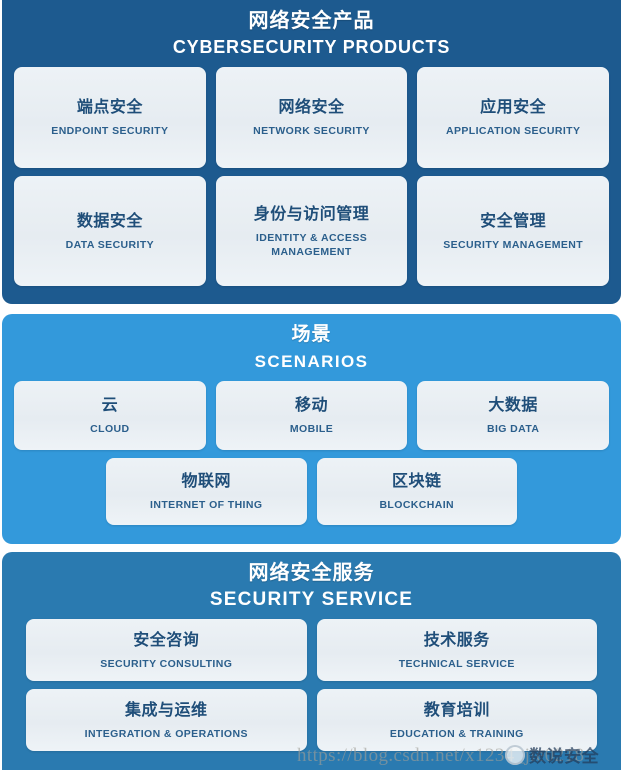  What do you see at coordinates (206, 481) in the screenshot?
I see `card-label-cn: 物联网` at bounding box center [206, 481].